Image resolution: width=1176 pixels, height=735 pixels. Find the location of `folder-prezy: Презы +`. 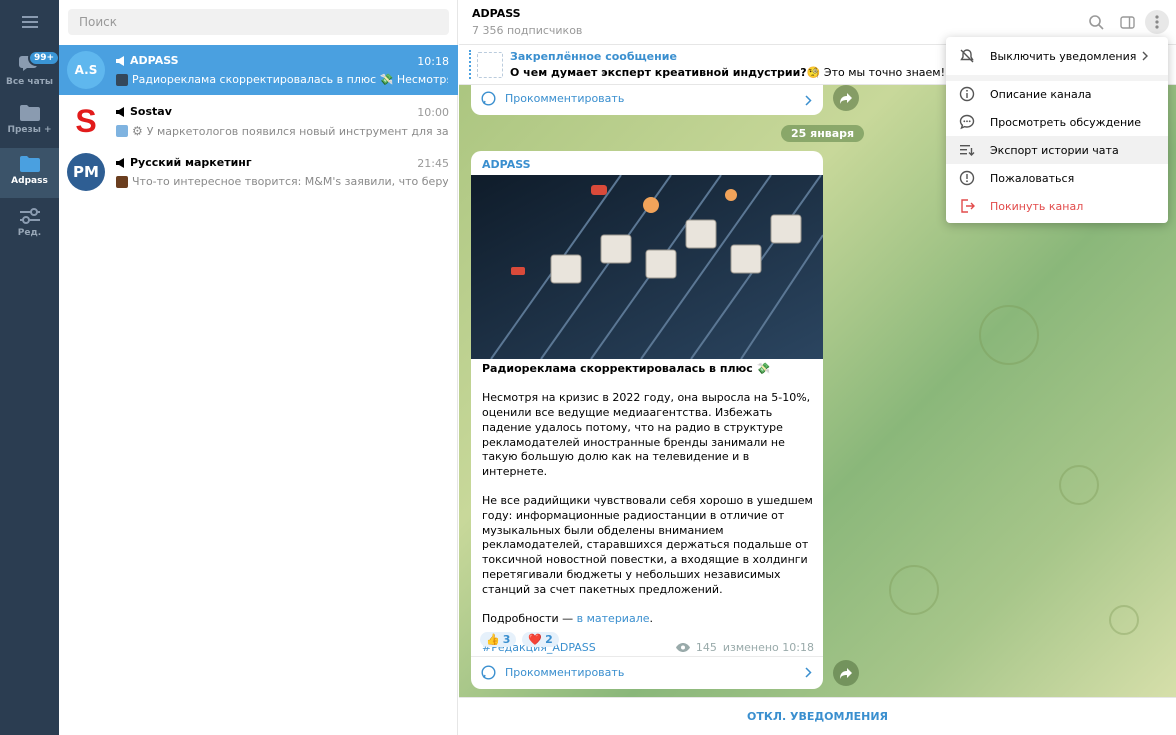

folder-prezy: Презы + is located at coordinates (29, 122).